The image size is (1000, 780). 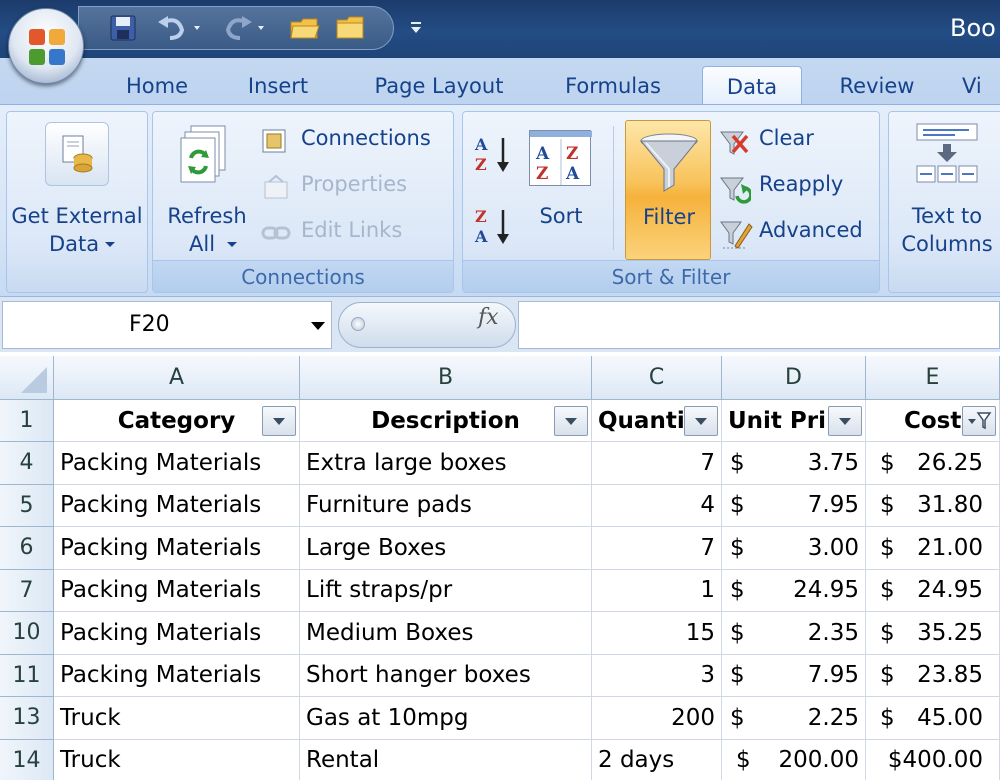 What do you see at coordinates (177, 421) in the screenshot?
I see `table-header-cell: Category` at bounding box center [177, 421].